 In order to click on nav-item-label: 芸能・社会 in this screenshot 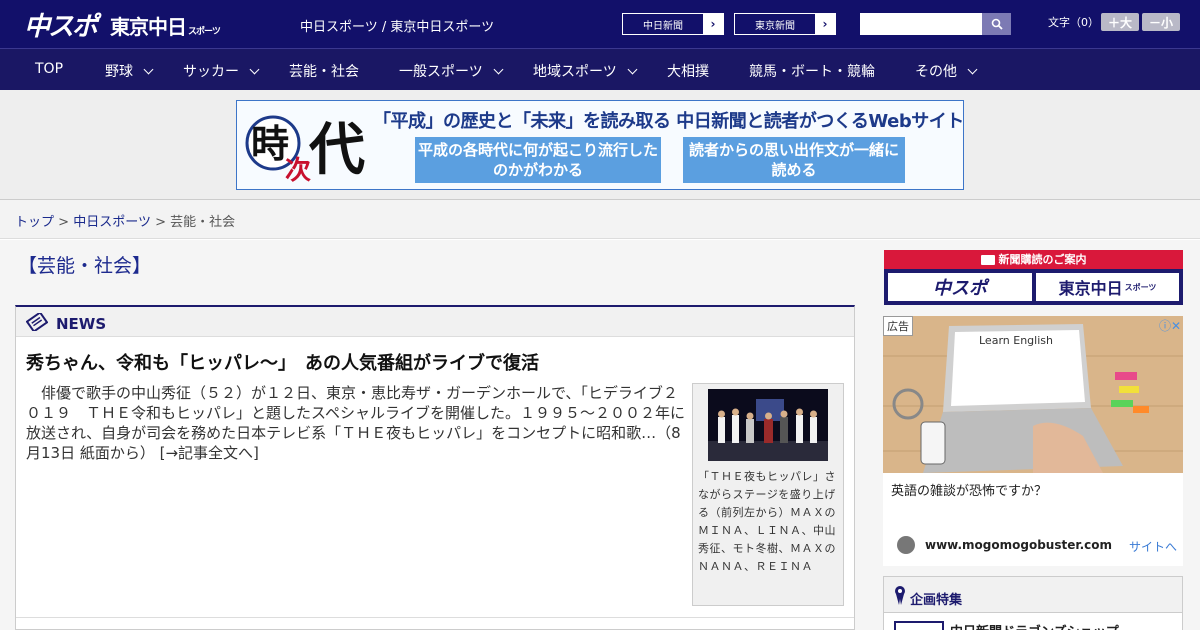, I will do `click(324, 72)`.